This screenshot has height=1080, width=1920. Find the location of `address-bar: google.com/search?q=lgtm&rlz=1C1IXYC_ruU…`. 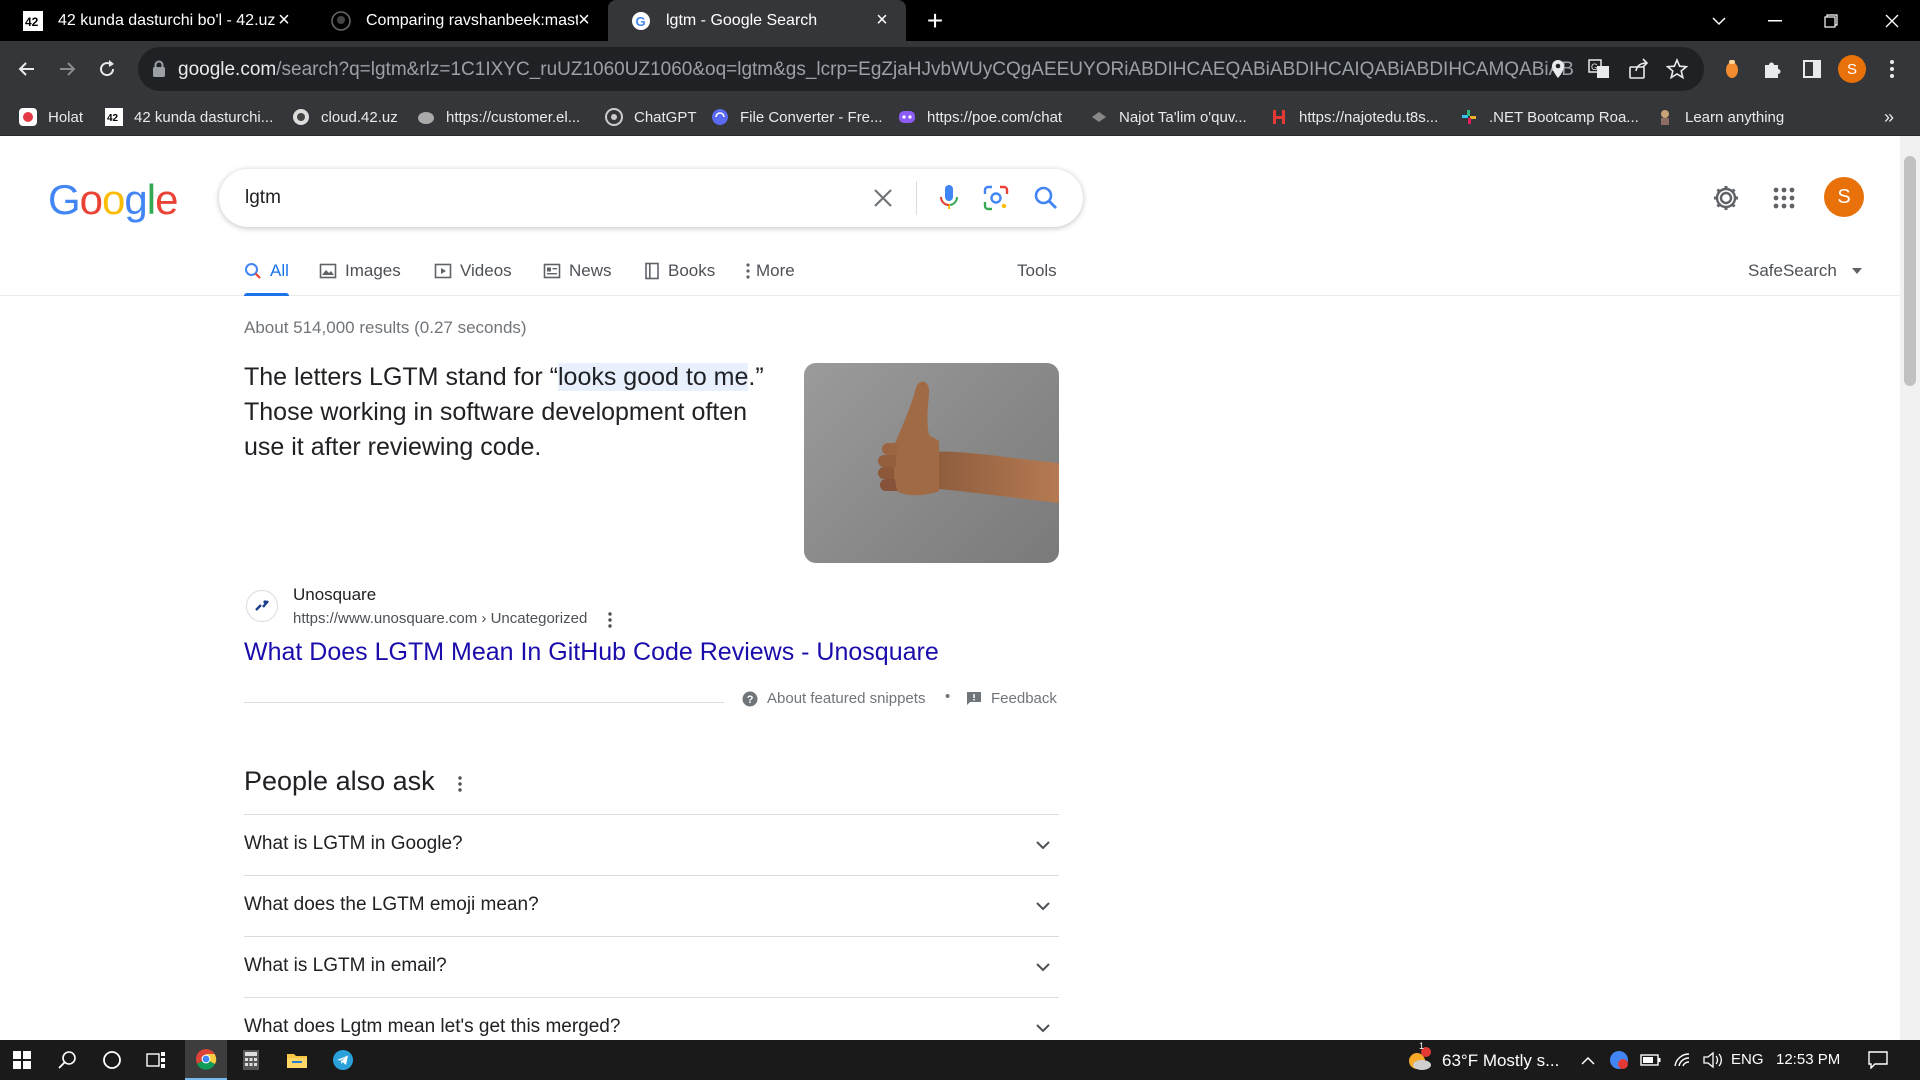

address-bar: google.com/search?q=lgtm&rlz=1C1IXYC_ruU… is located at coordinates (921, 69).